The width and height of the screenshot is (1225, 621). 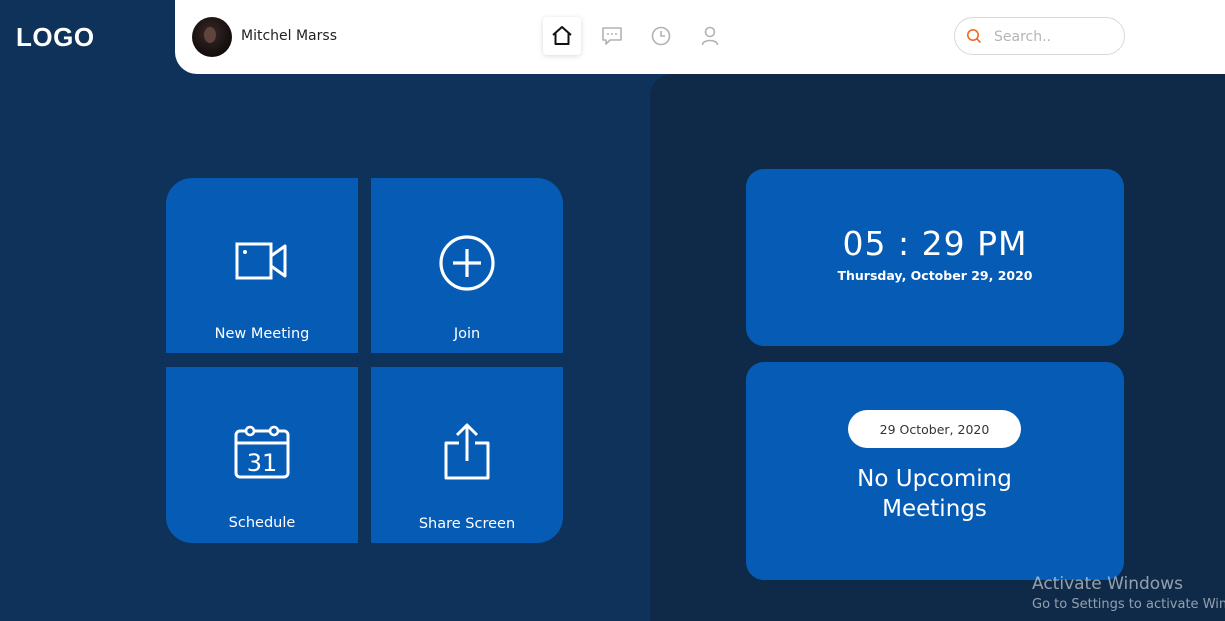 What do you see at coordinates (262, 523) in the screenshot?
I see `schedule-label: Schedule` at bounding box center [262, 523].